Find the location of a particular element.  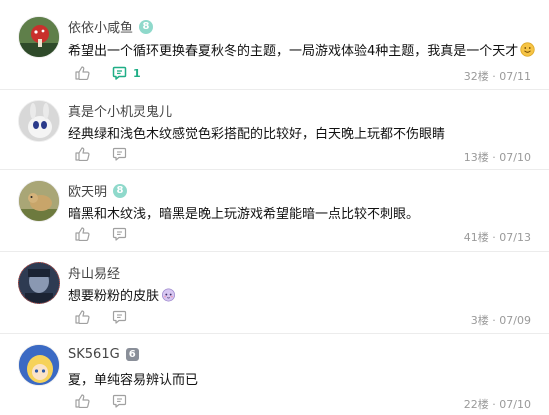

comment-date: 07/11 is located at coordinates (515, 76).